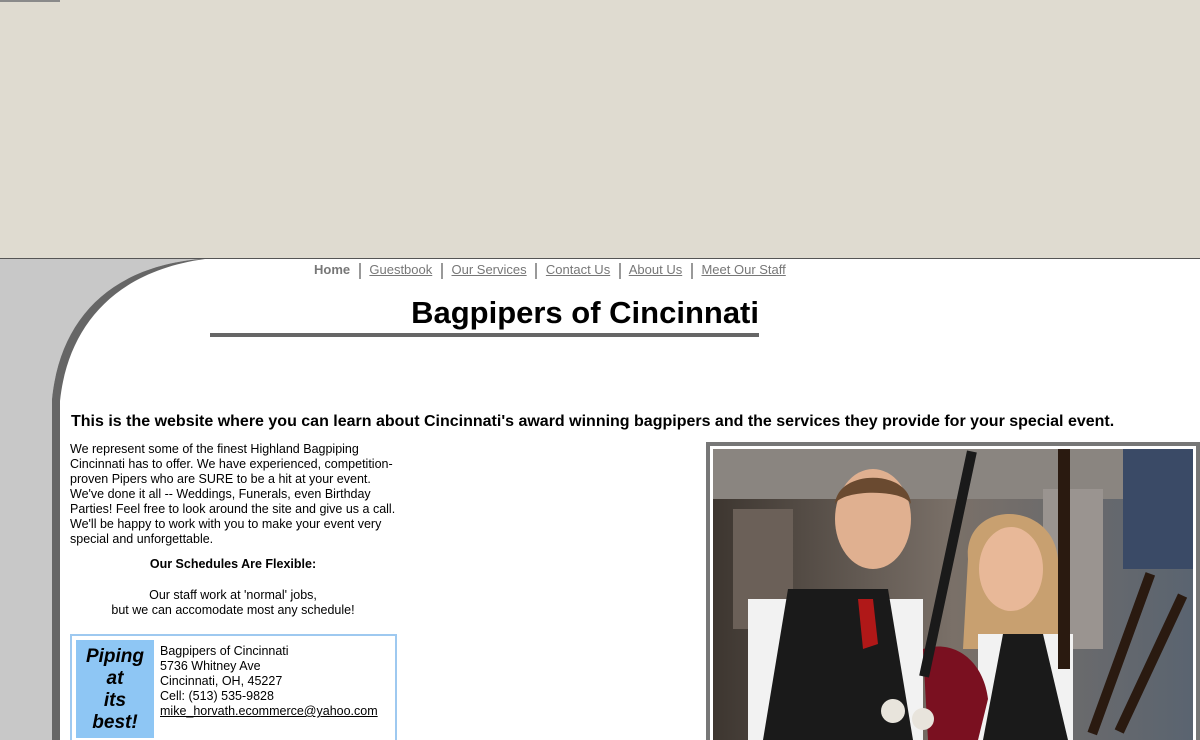 This screenshot has width=1200, height=740. What do you see at coordinates (400, 269) in the screenshot?
I see `nav-guestbook: Guestbook` at bounding box center [400, 269].